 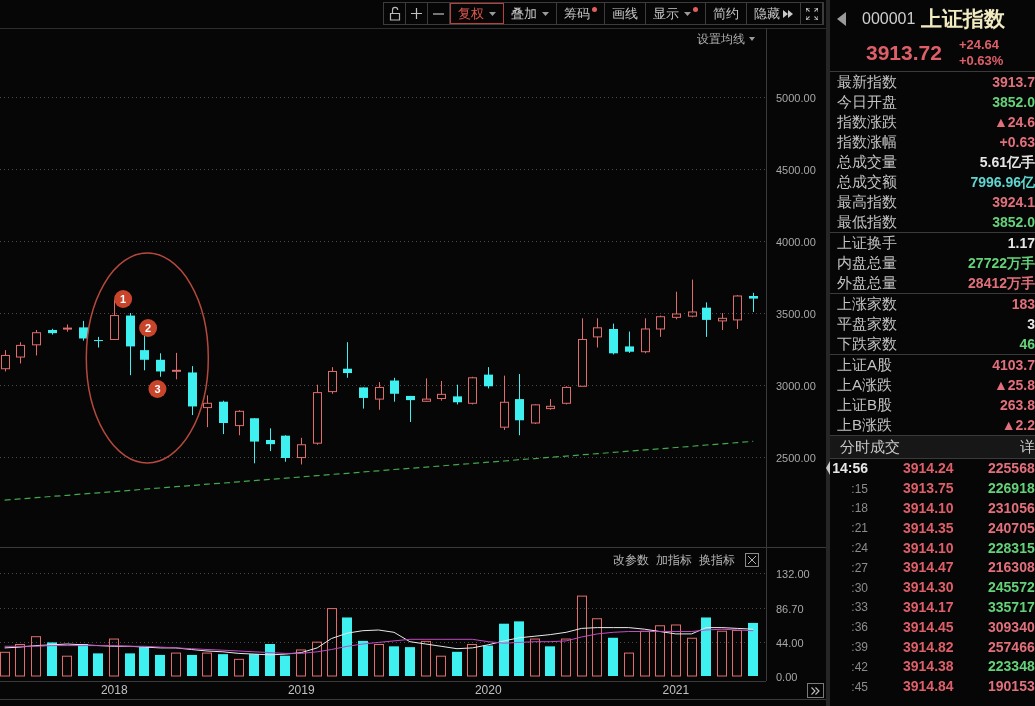 What do you see at coordinates (1011, 588) in the screenshot?
I see `trade-volume: 245572` at bounding box center [1011, 588].